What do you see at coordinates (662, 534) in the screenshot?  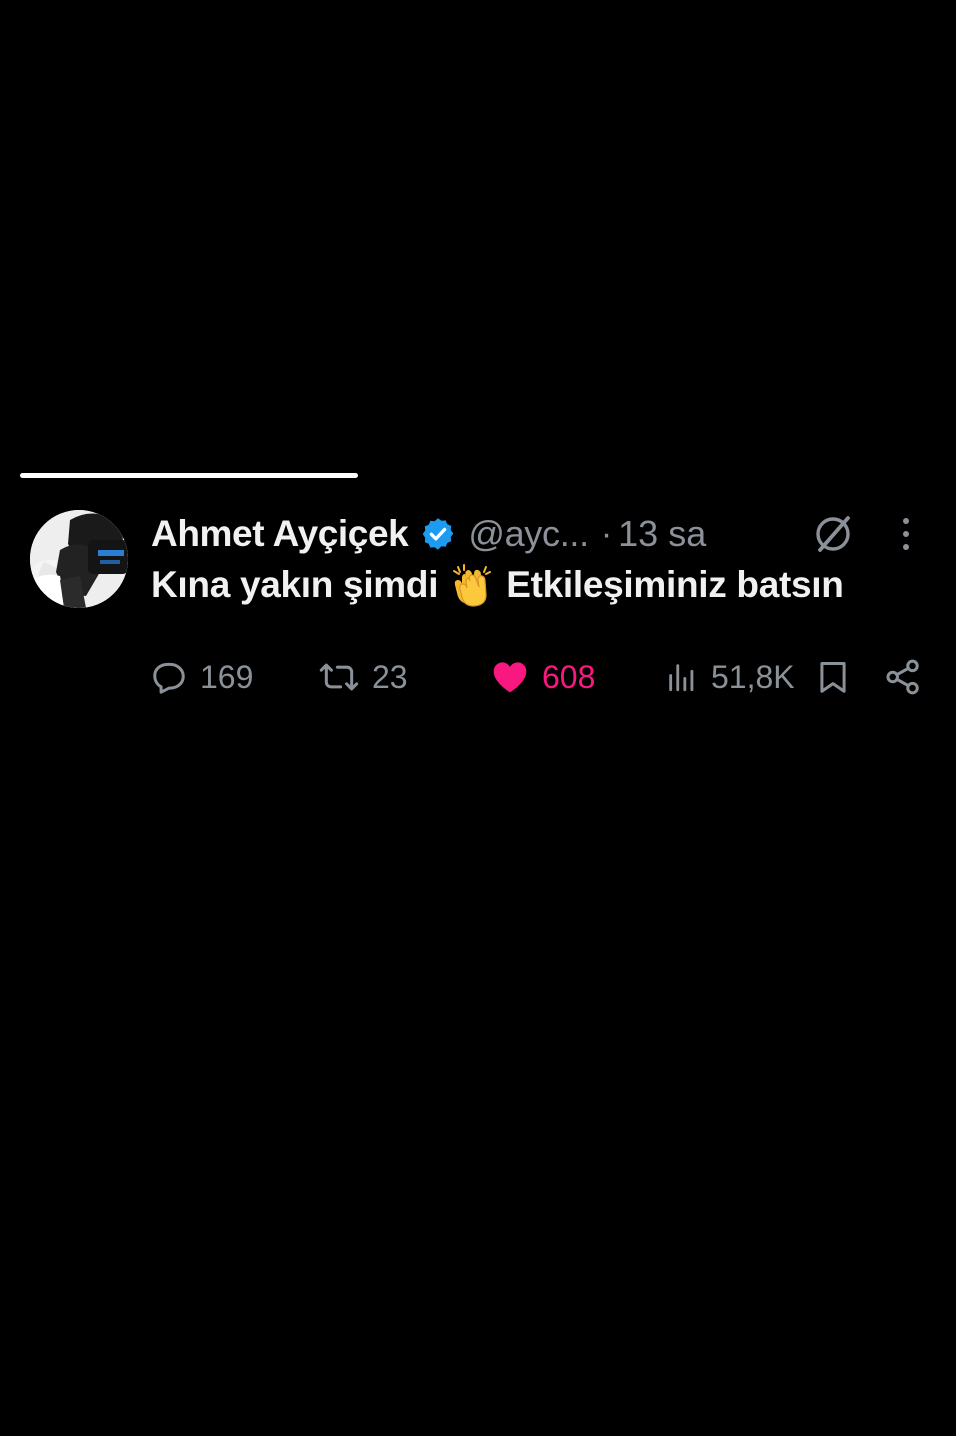 I see `timestamp: 13 sa` at bounding box center [662, 534].